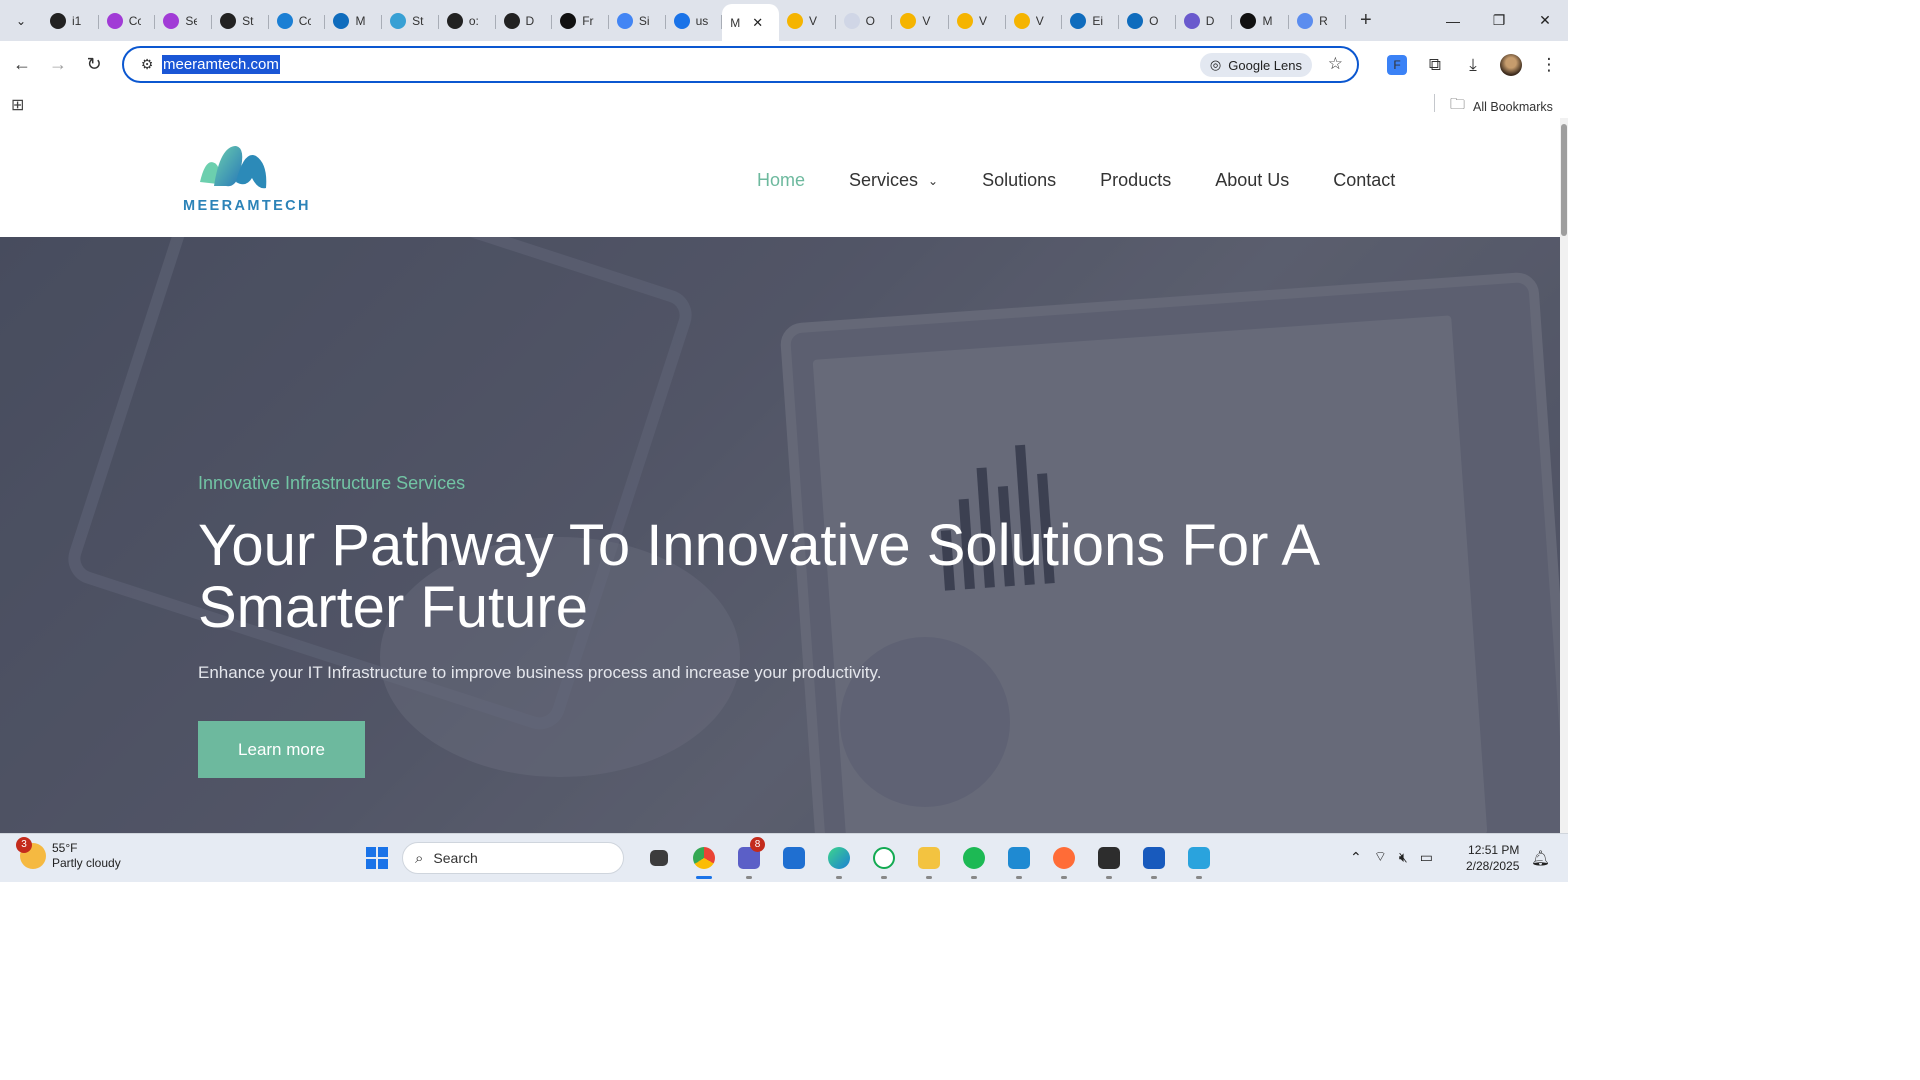 Image resolution: width=1920 pixels, height=1080 pixels. I want to click on bookmarks-divider, so click(1434, 103).